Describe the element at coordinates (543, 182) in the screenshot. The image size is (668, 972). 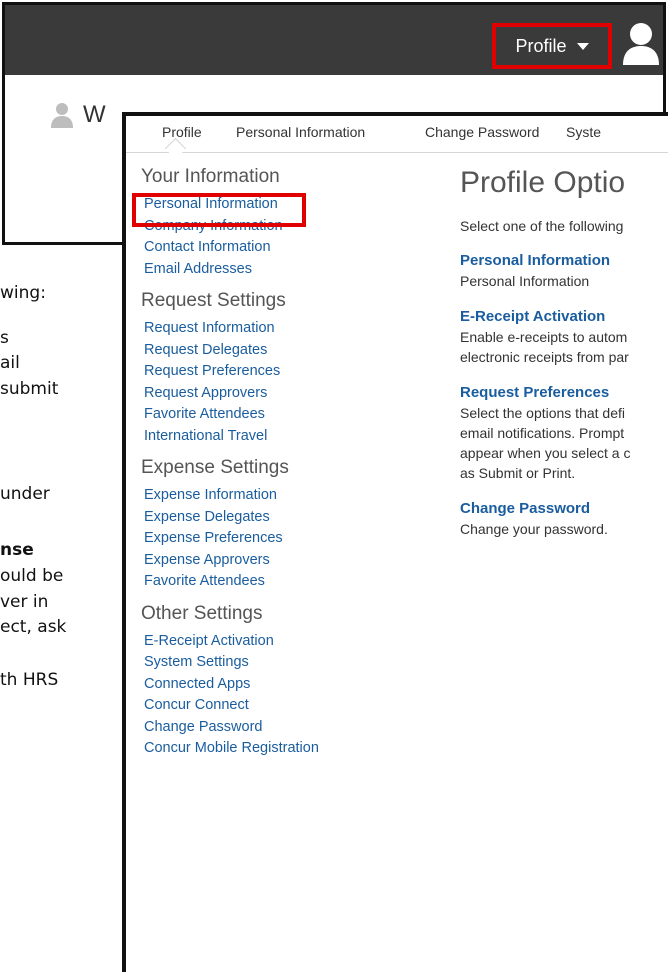
I see `page-title: Profile Optio` at that location.